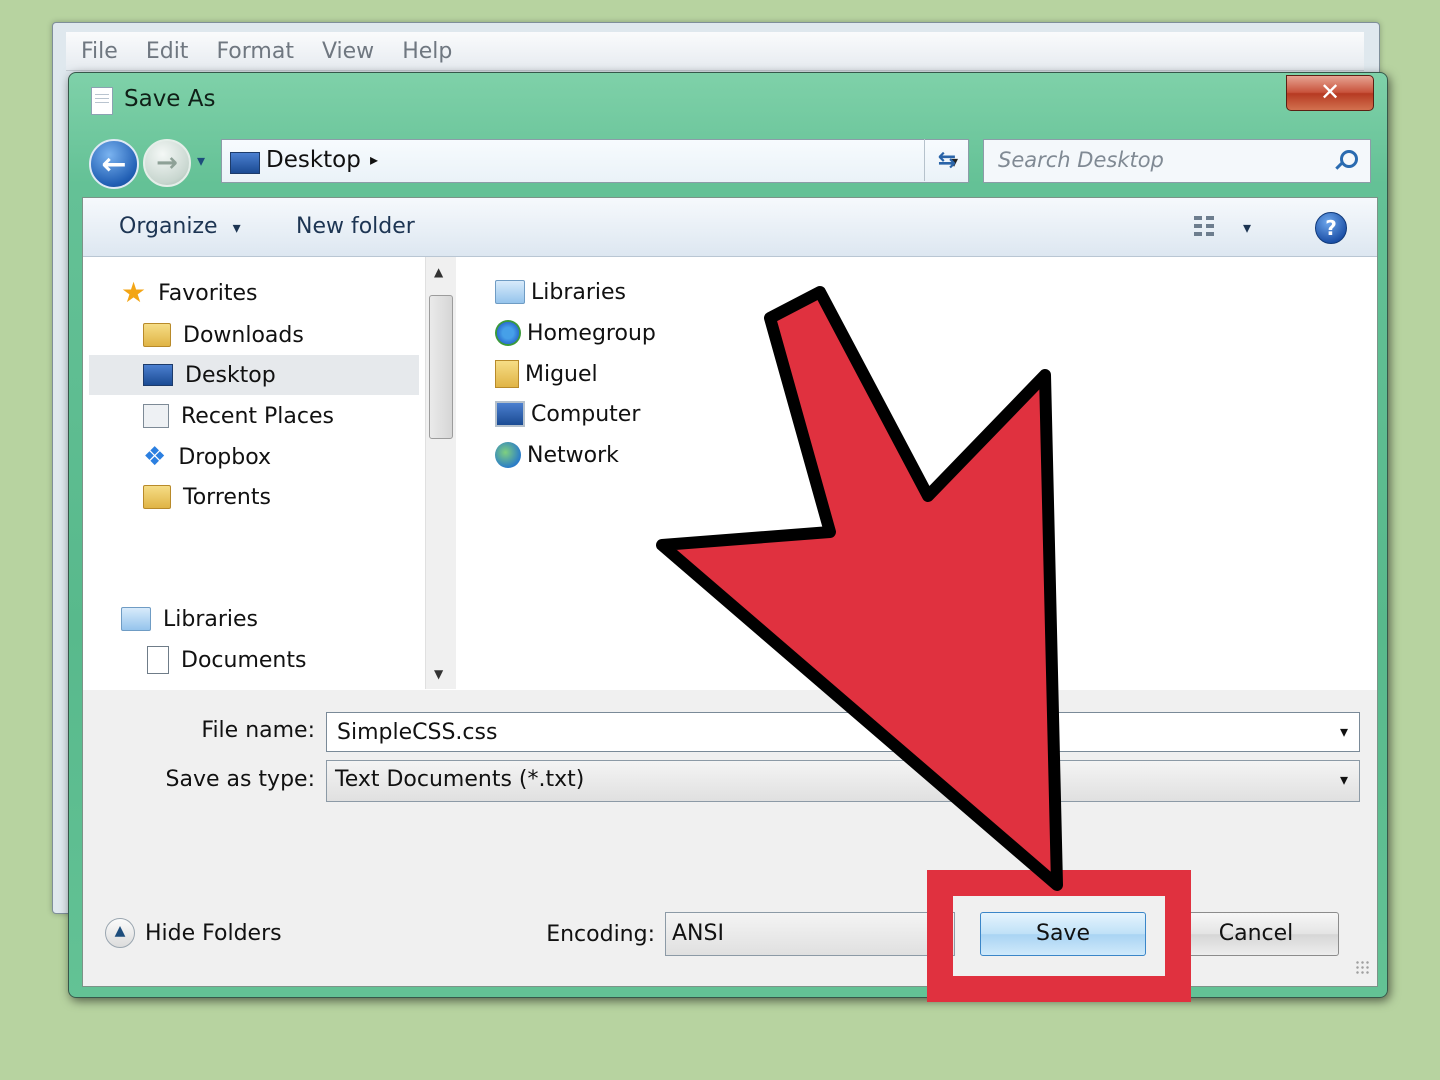 Image resolution: width=1440 pixels, height=1080 pixels. I want to click on notepad-icon, so click(102, 101).